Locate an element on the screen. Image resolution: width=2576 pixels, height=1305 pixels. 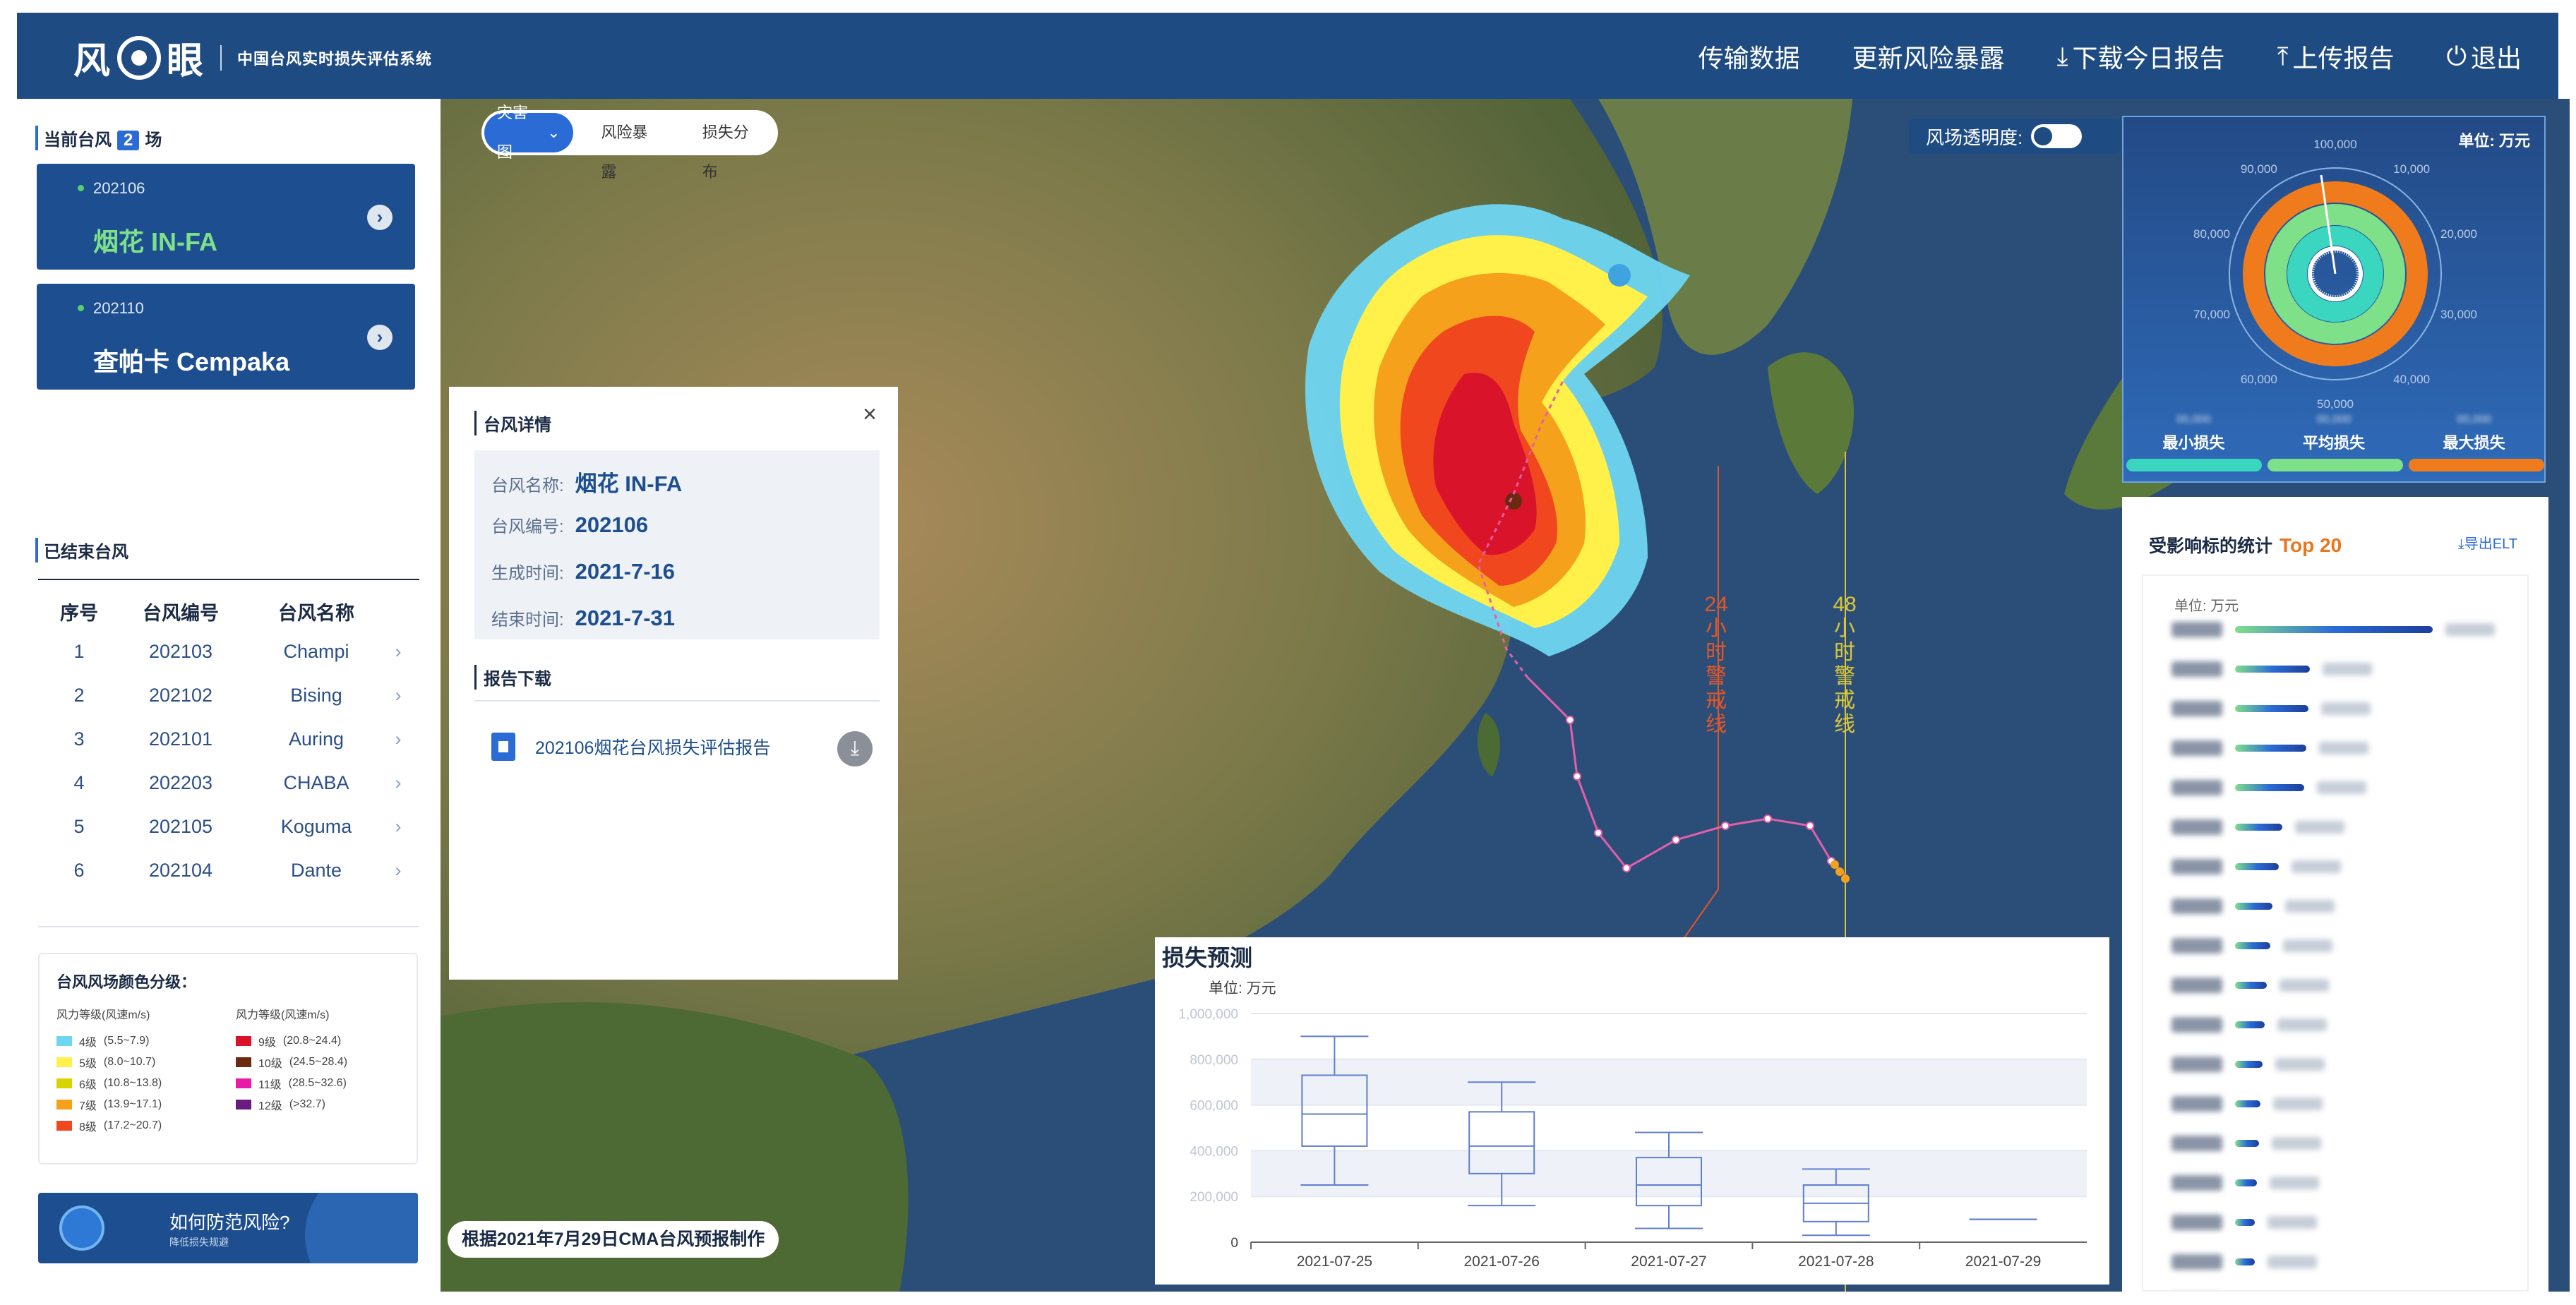
chart-band is located at coordinates (1669, 1082).